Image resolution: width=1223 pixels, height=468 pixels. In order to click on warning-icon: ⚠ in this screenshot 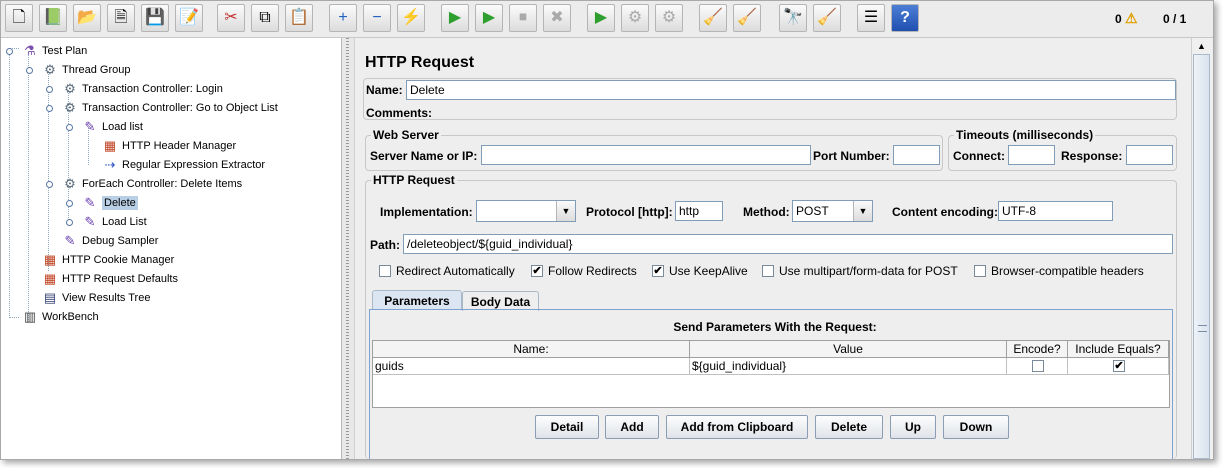, I will do `click(1131, 18)`.